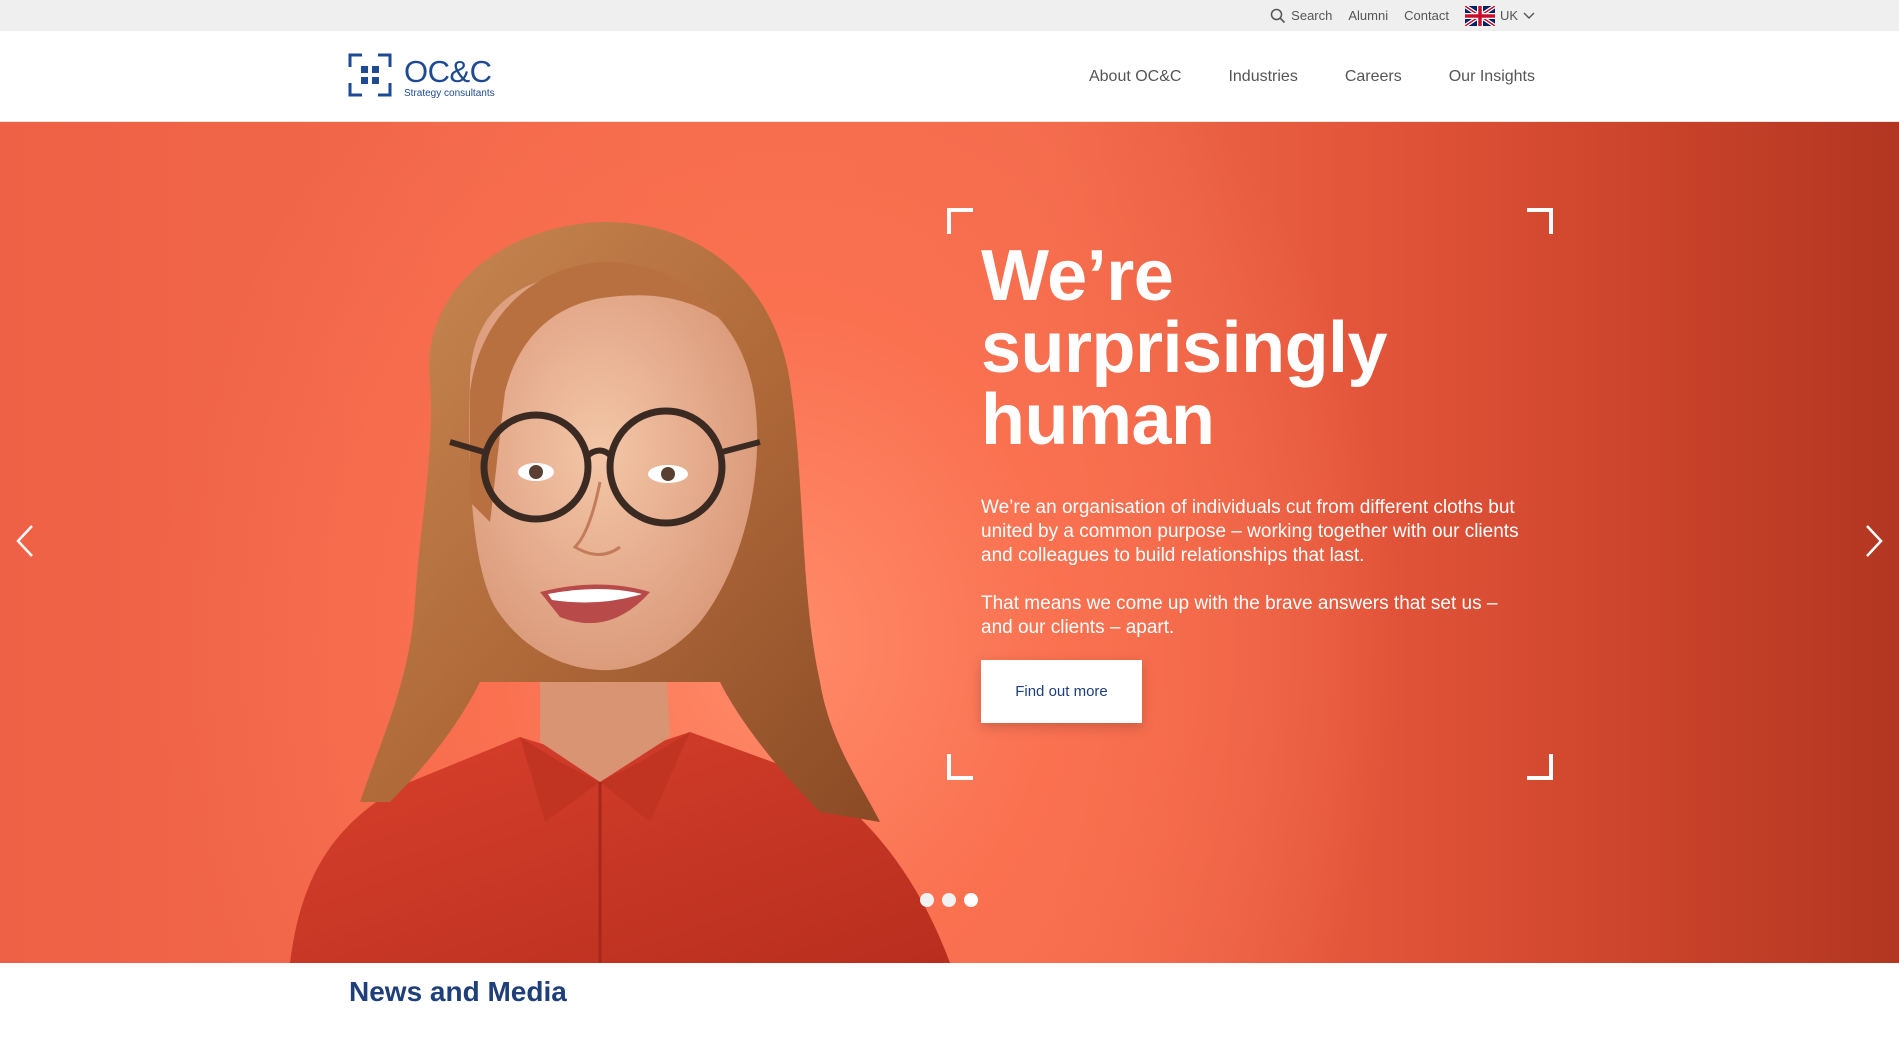 Image resolution: width=1899 pixels, height=1054 pixels. I want to click on nav-item-about: About OC&C, so click(1135, 77).